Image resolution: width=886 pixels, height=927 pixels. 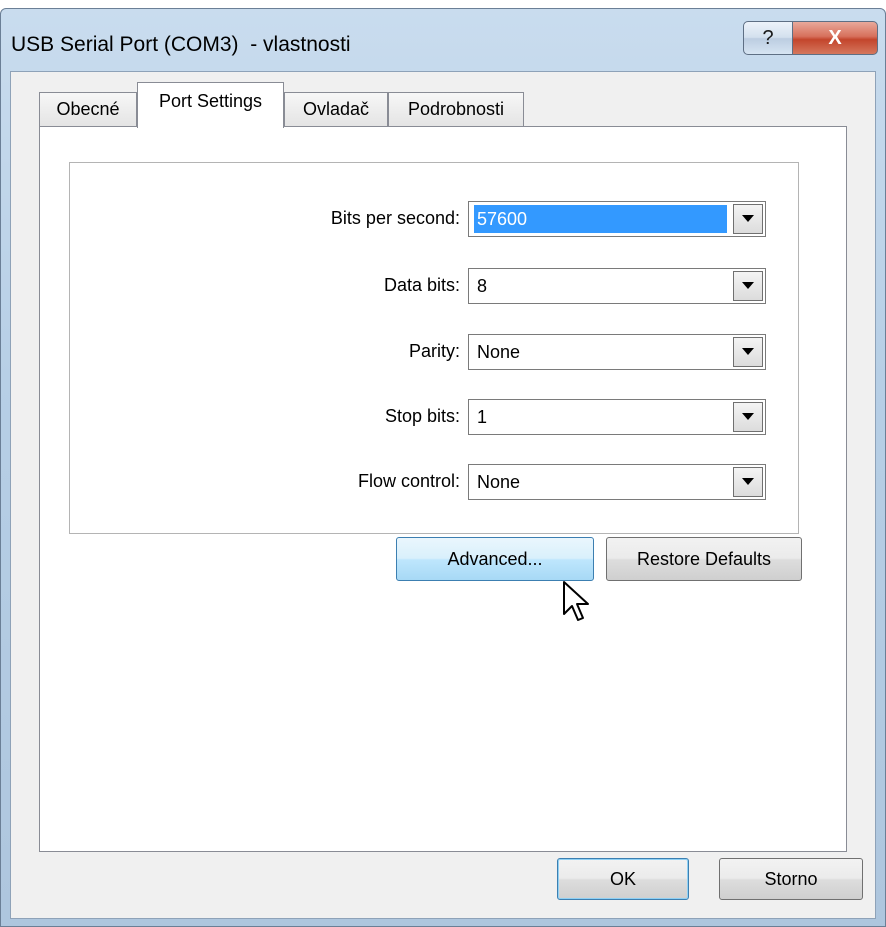 What do you see at coordinates (422, 416) in the screenshot?
I see `stop-bits-label: Stop bits:` at bounding box center [422, 416].